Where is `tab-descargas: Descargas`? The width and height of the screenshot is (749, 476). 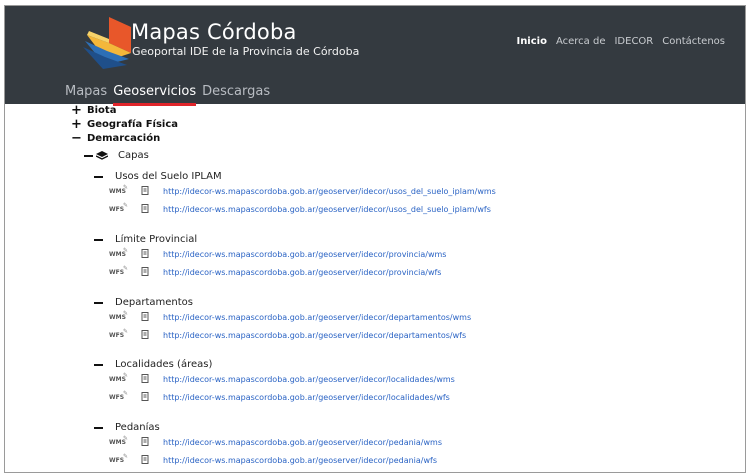
tab-descargas: Descargas is located at coordinates (236, 92).